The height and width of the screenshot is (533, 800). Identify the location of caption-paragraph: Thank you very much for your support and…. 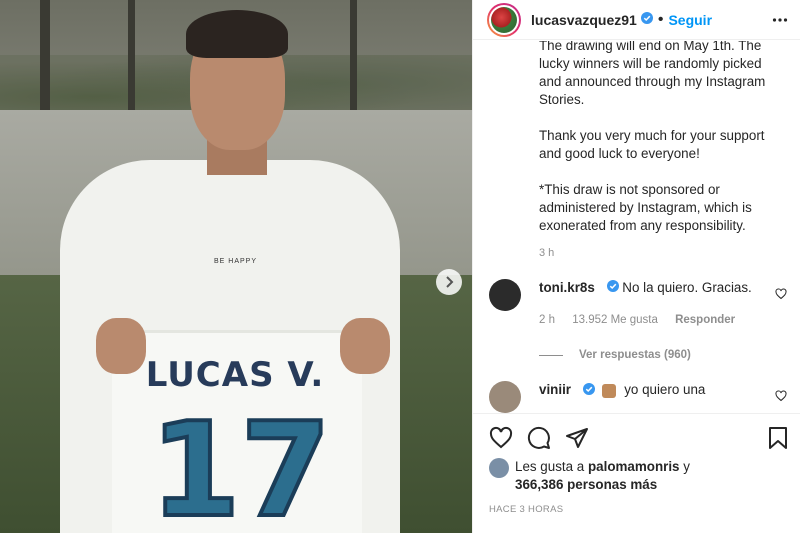
(652, 144).